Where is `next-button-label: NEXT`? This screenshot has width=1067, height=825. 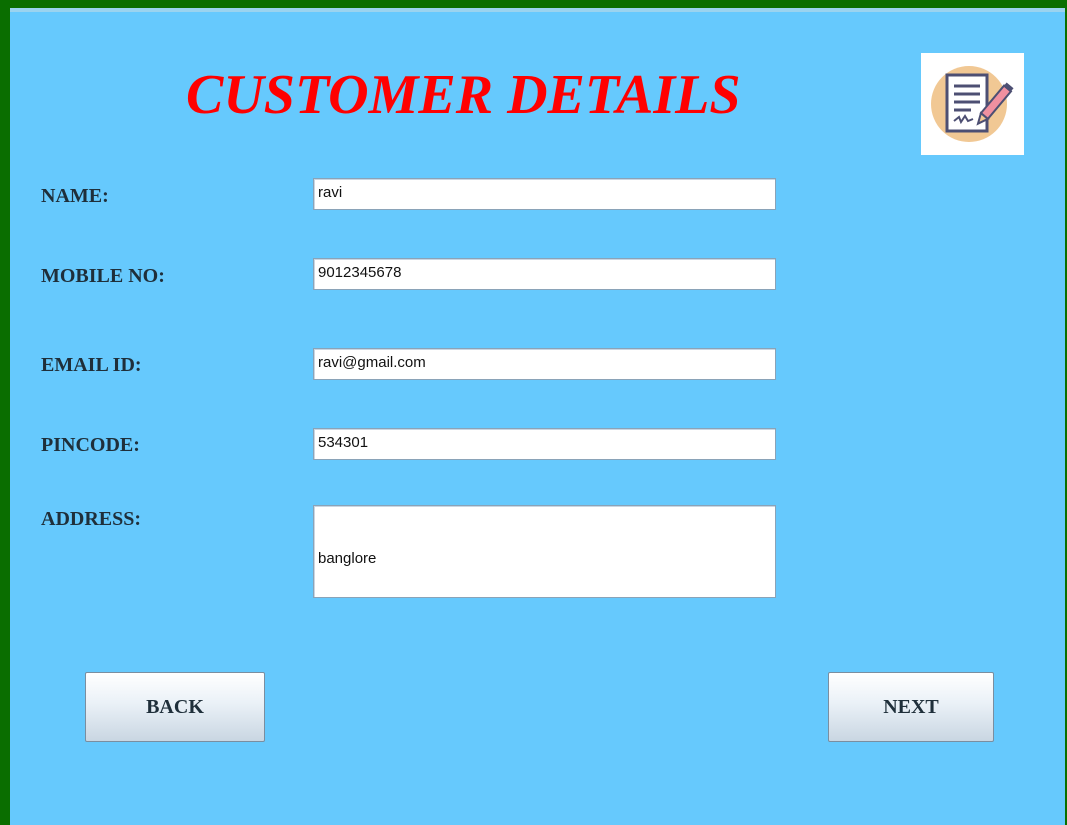 next-button-label: NEXT is located at coordinates (911, 706).